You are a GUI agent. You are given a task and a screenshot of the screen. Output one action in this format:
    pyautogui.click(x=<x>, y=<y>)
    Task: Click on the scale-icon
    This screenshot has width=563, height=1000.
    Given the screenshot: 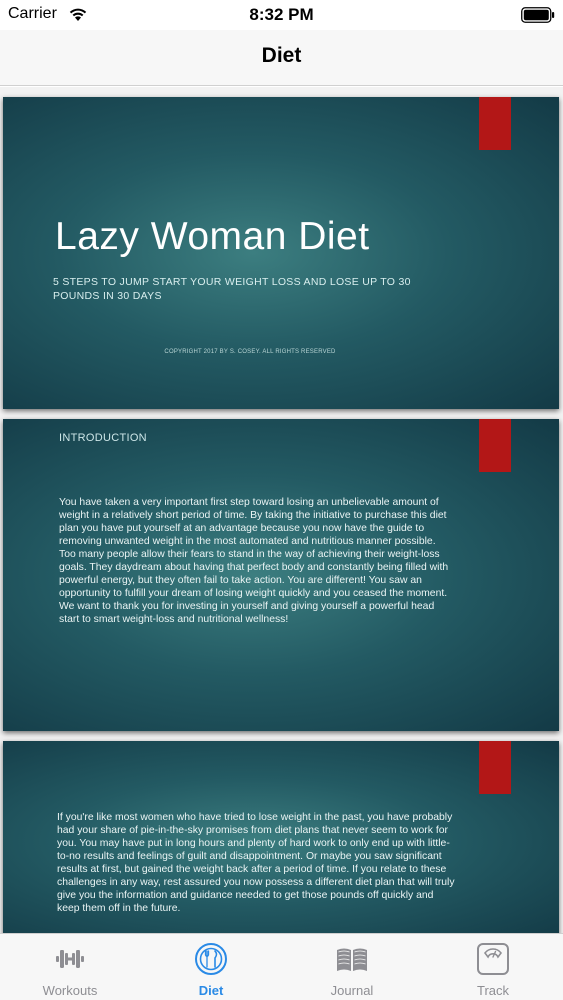 What is the action you would take?
    pyautogui.click(x=493, y=959)
    